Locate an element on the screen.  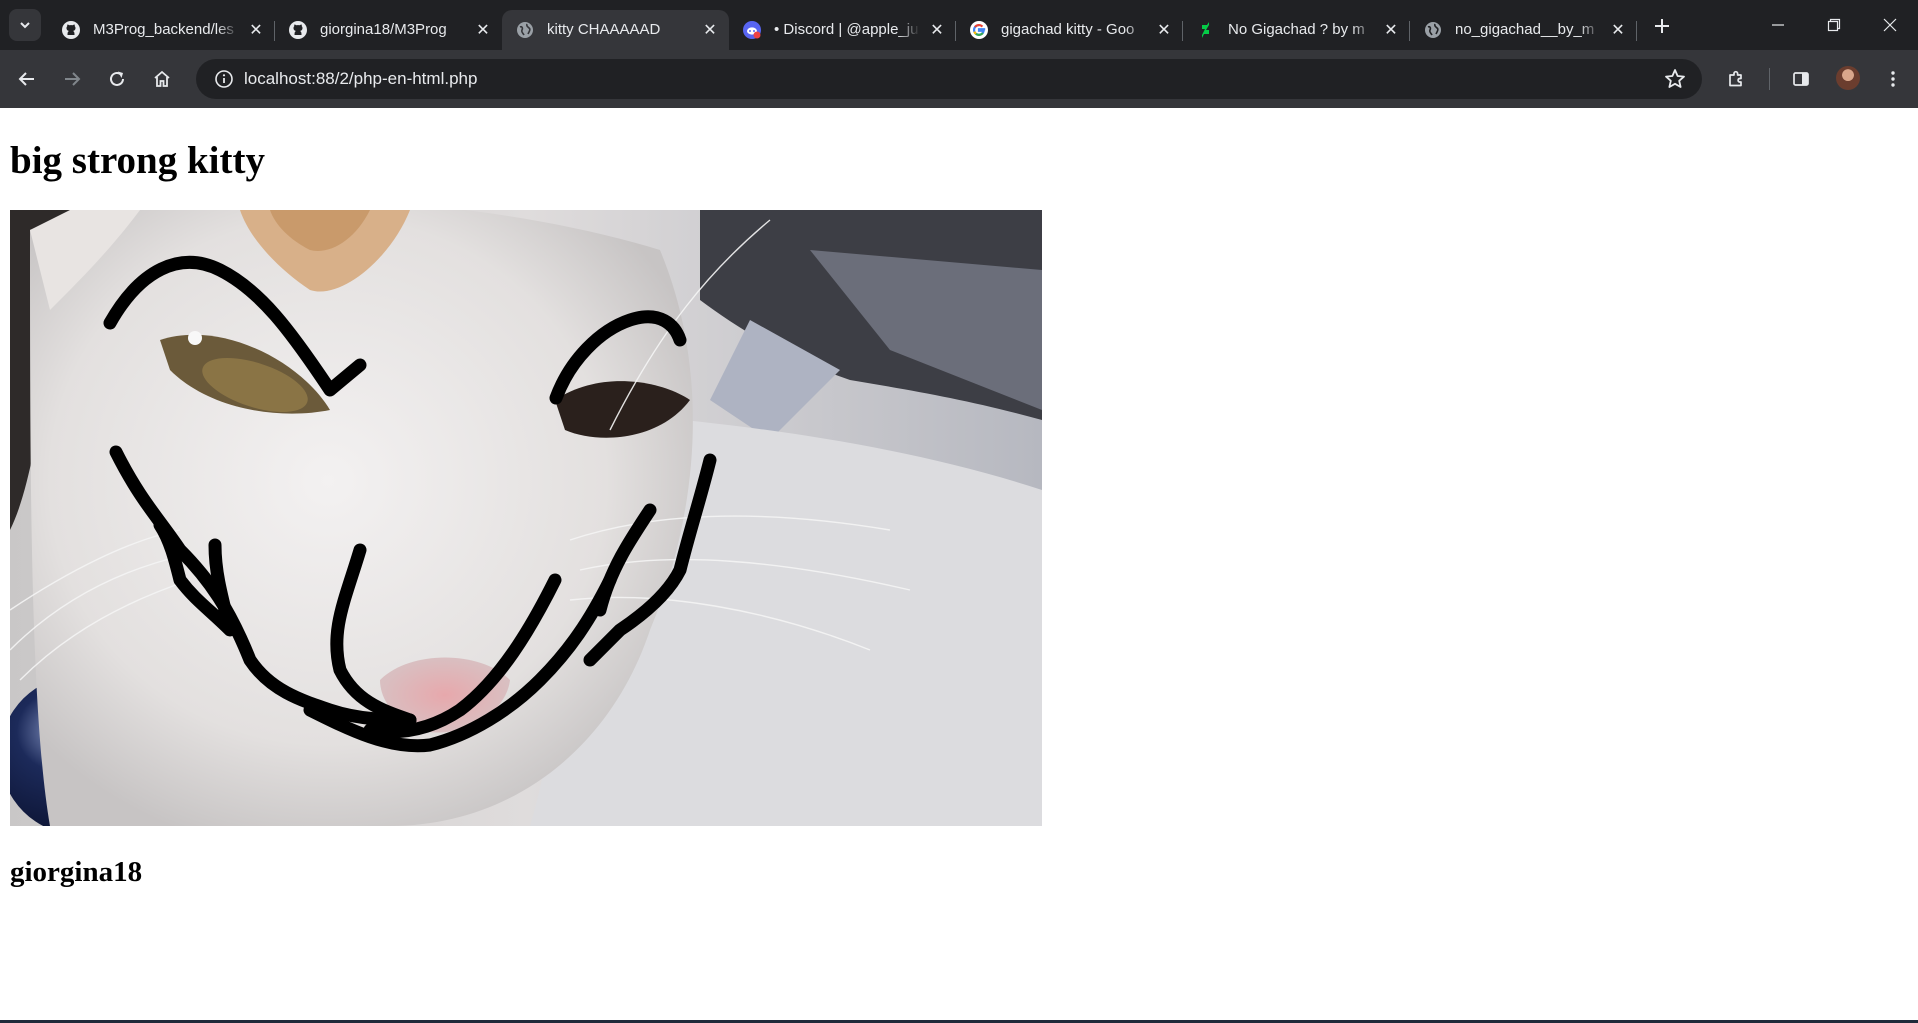
reload-icon is located at coordinates (117, 78).